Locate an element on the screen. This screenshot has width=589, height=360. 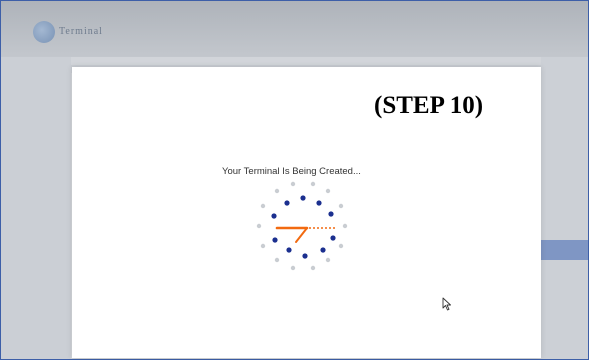
right-background-panel is located at coordinates (564, 208).